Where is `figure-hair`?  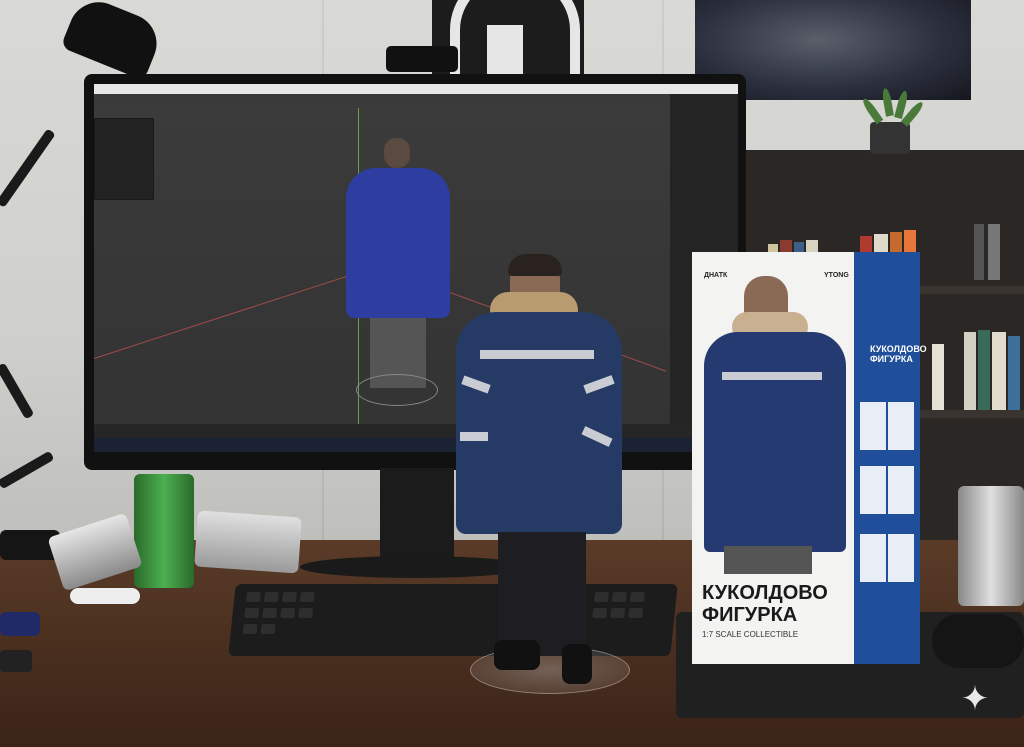 figure-hair is located at coordinates (535, 265).